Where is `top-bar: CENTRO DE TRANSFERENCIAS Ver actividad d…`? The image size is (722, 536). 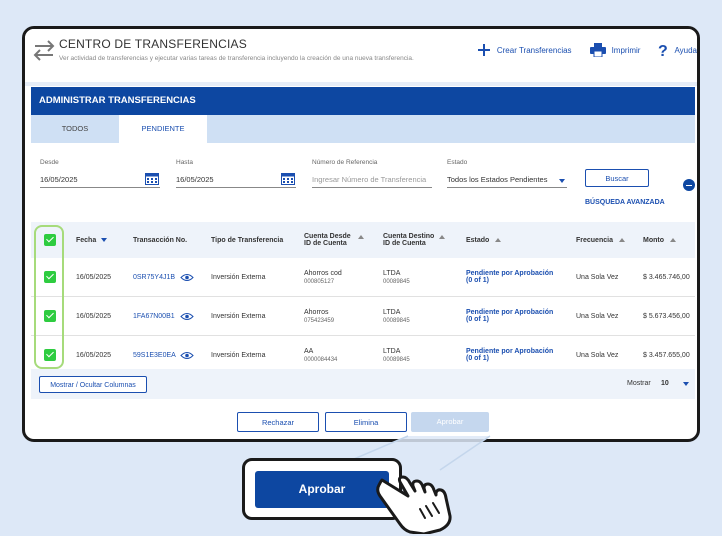 top-bar: CENTRO DE TRANSFERENCIAS Ver actividad d… is located at coordinates (361, 55).